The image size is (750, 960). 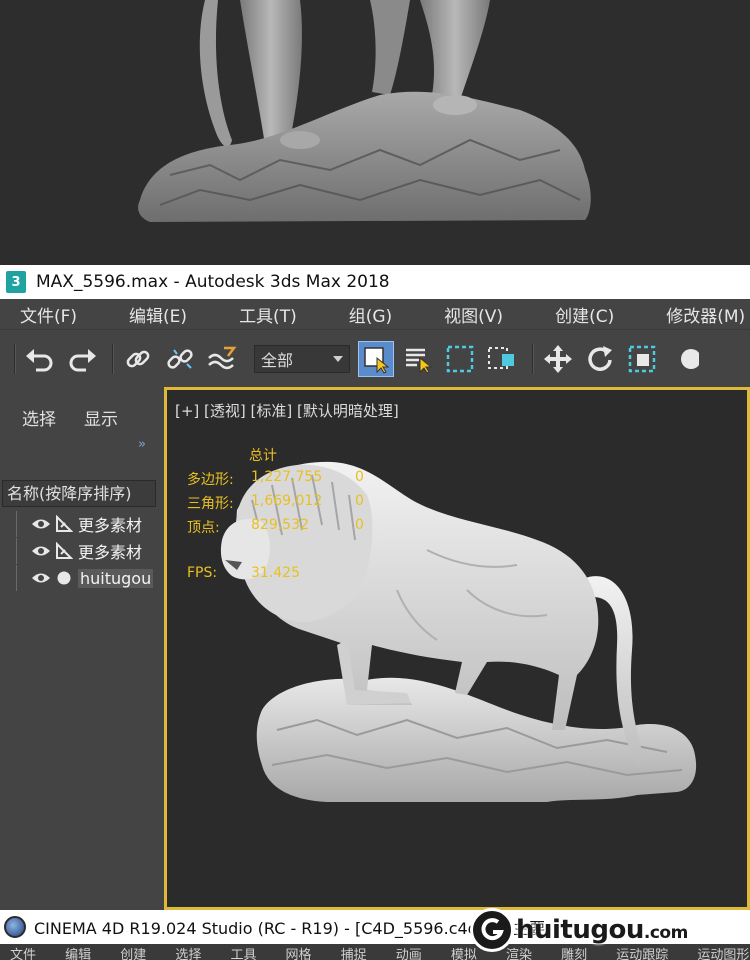 I want to click on 3dsmax-app-icon: 3, so click(x=16, y=282).